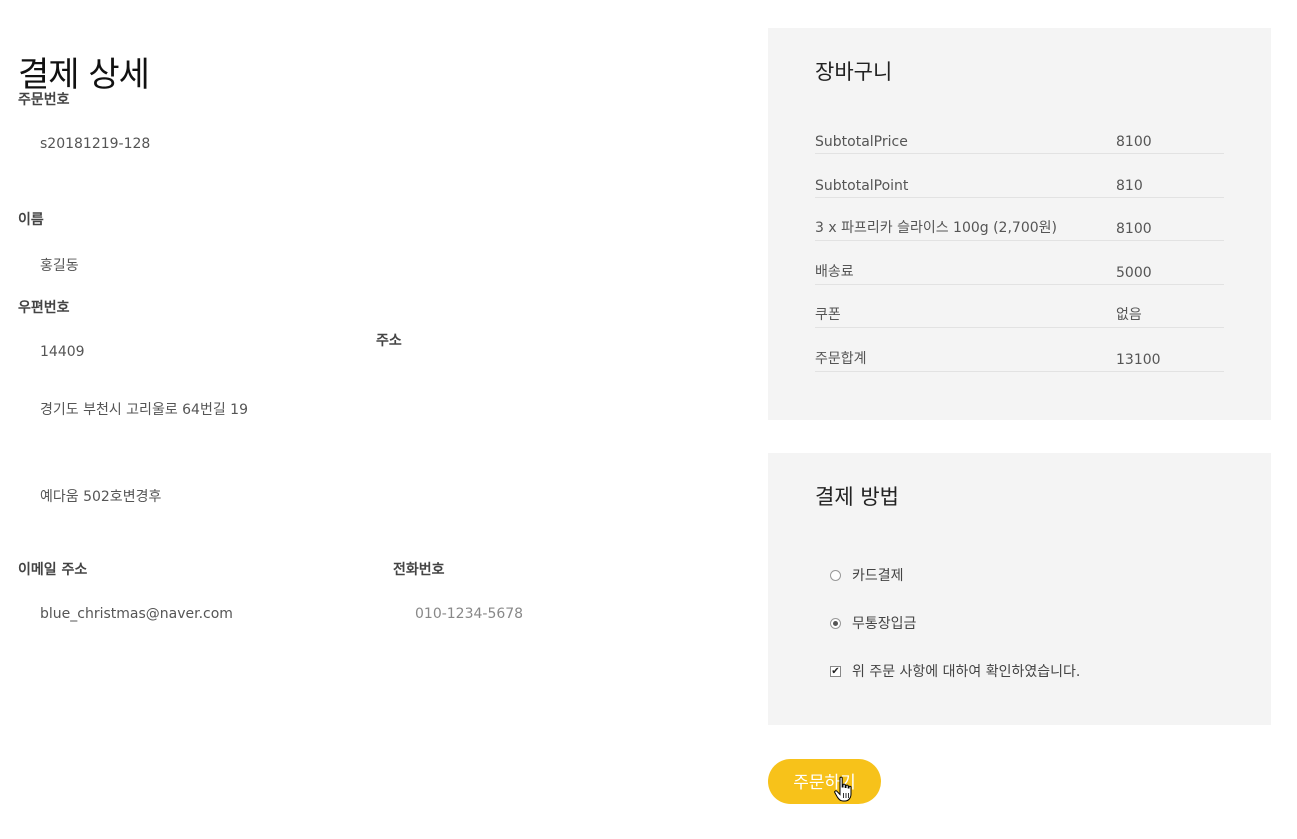 The height and width of the screenshot is (839, 1297). What do you see at coordinates (1019, 306) in the screenshot?
I see `cart-row: 쿠폰 없음` at bounding box center [1019, 306].